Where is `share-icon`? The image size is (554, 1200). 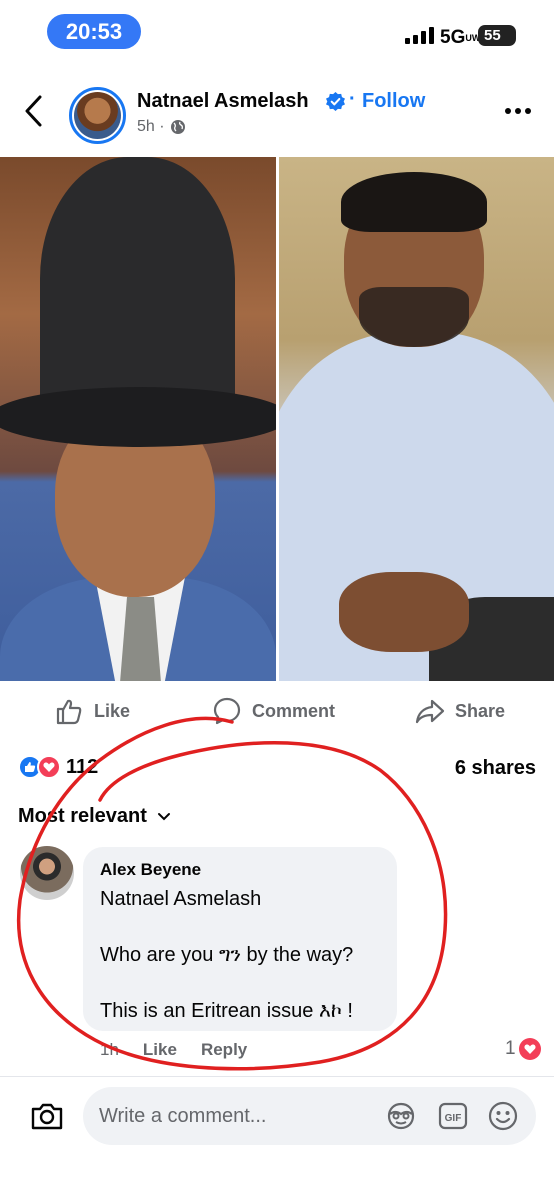
share-icon is located at coordinates (430, 711).